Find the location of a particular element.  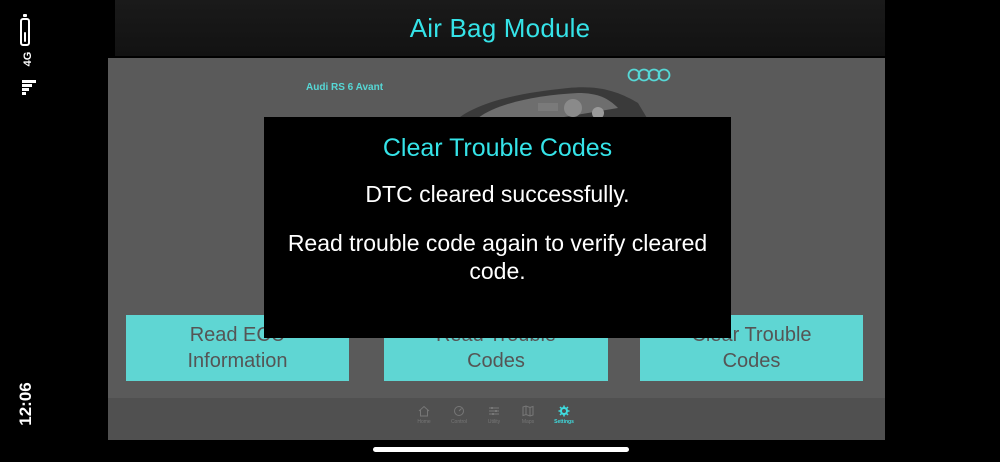

battery-cap is located at coordinates (25, 15).